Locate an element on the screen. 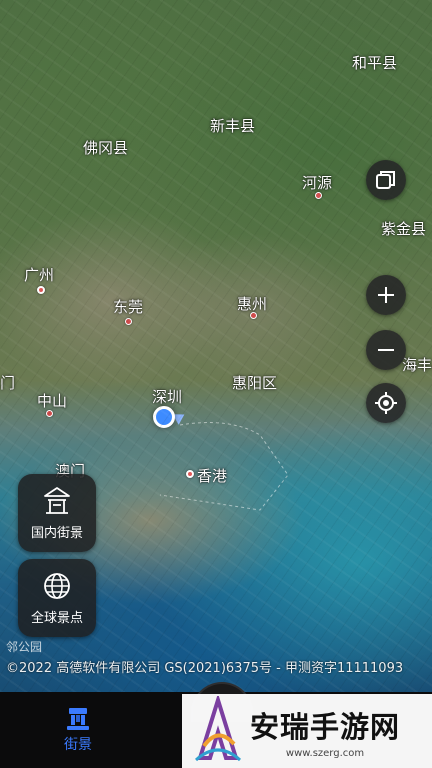 The image size is (432, 768). watermark-url: www.szerg.com is located at coordinates (325, 753).